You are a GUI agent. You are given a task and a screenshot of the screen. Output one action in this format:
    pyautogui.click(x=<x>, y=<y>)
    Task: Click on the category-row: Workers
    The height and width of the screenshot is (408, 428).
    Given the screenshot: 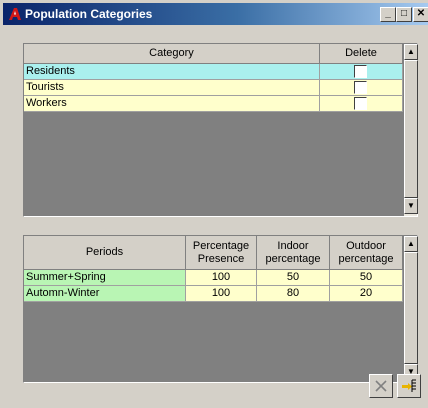 What is the action you would take?
    pyautogui.click(x=213, y=104)
    